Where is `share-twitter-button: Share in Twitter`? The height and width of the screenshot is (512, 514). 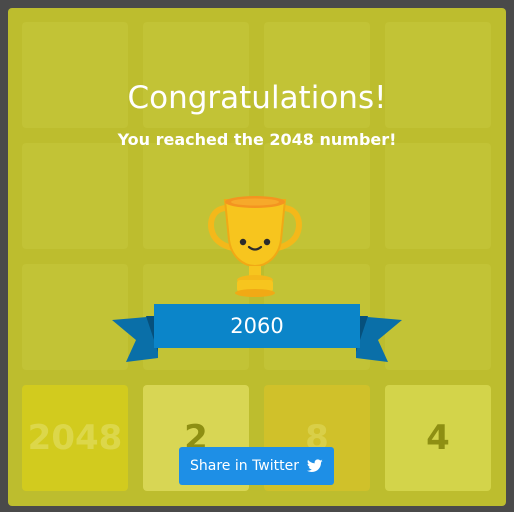
share-twitter-button: Share in Twitter is located at coordinates (256, 466).